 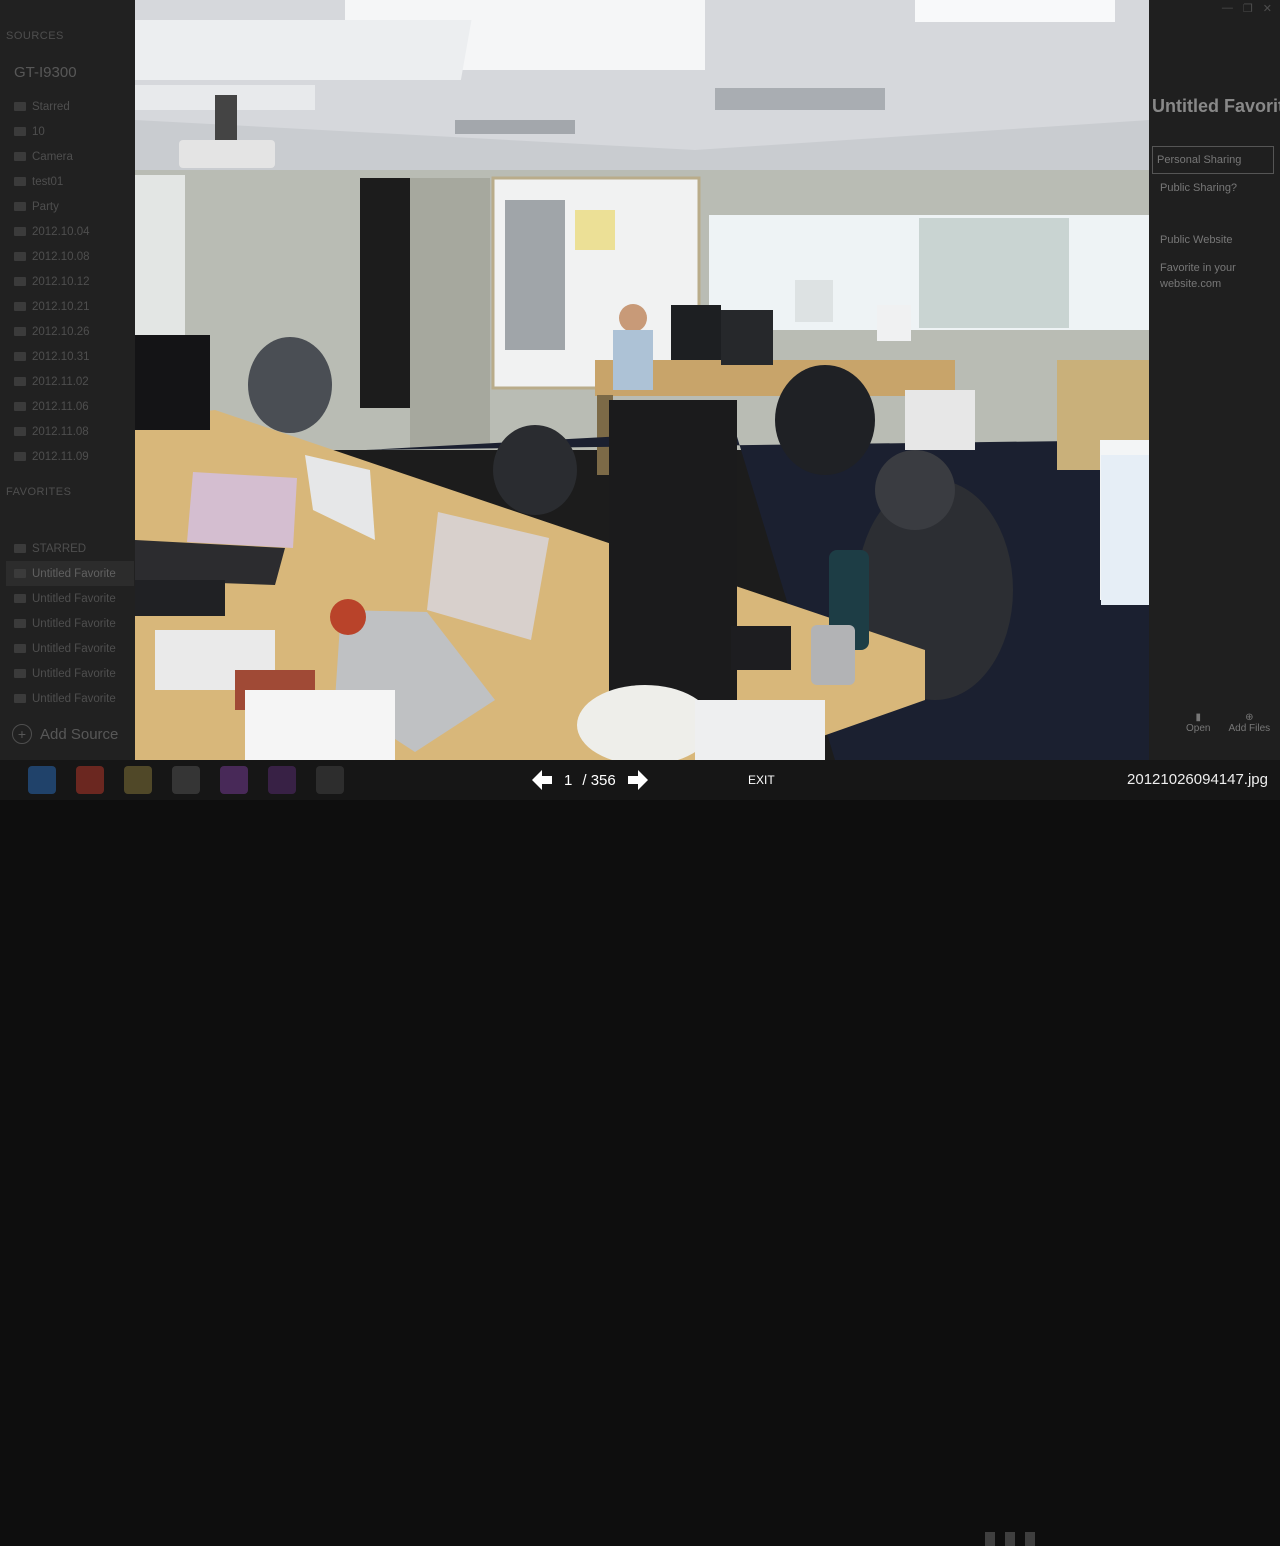 What do you see at coordinates (35, 36) in the screenshot?
I see `sources-header: SOURCES` at bounding box center [35, 36].